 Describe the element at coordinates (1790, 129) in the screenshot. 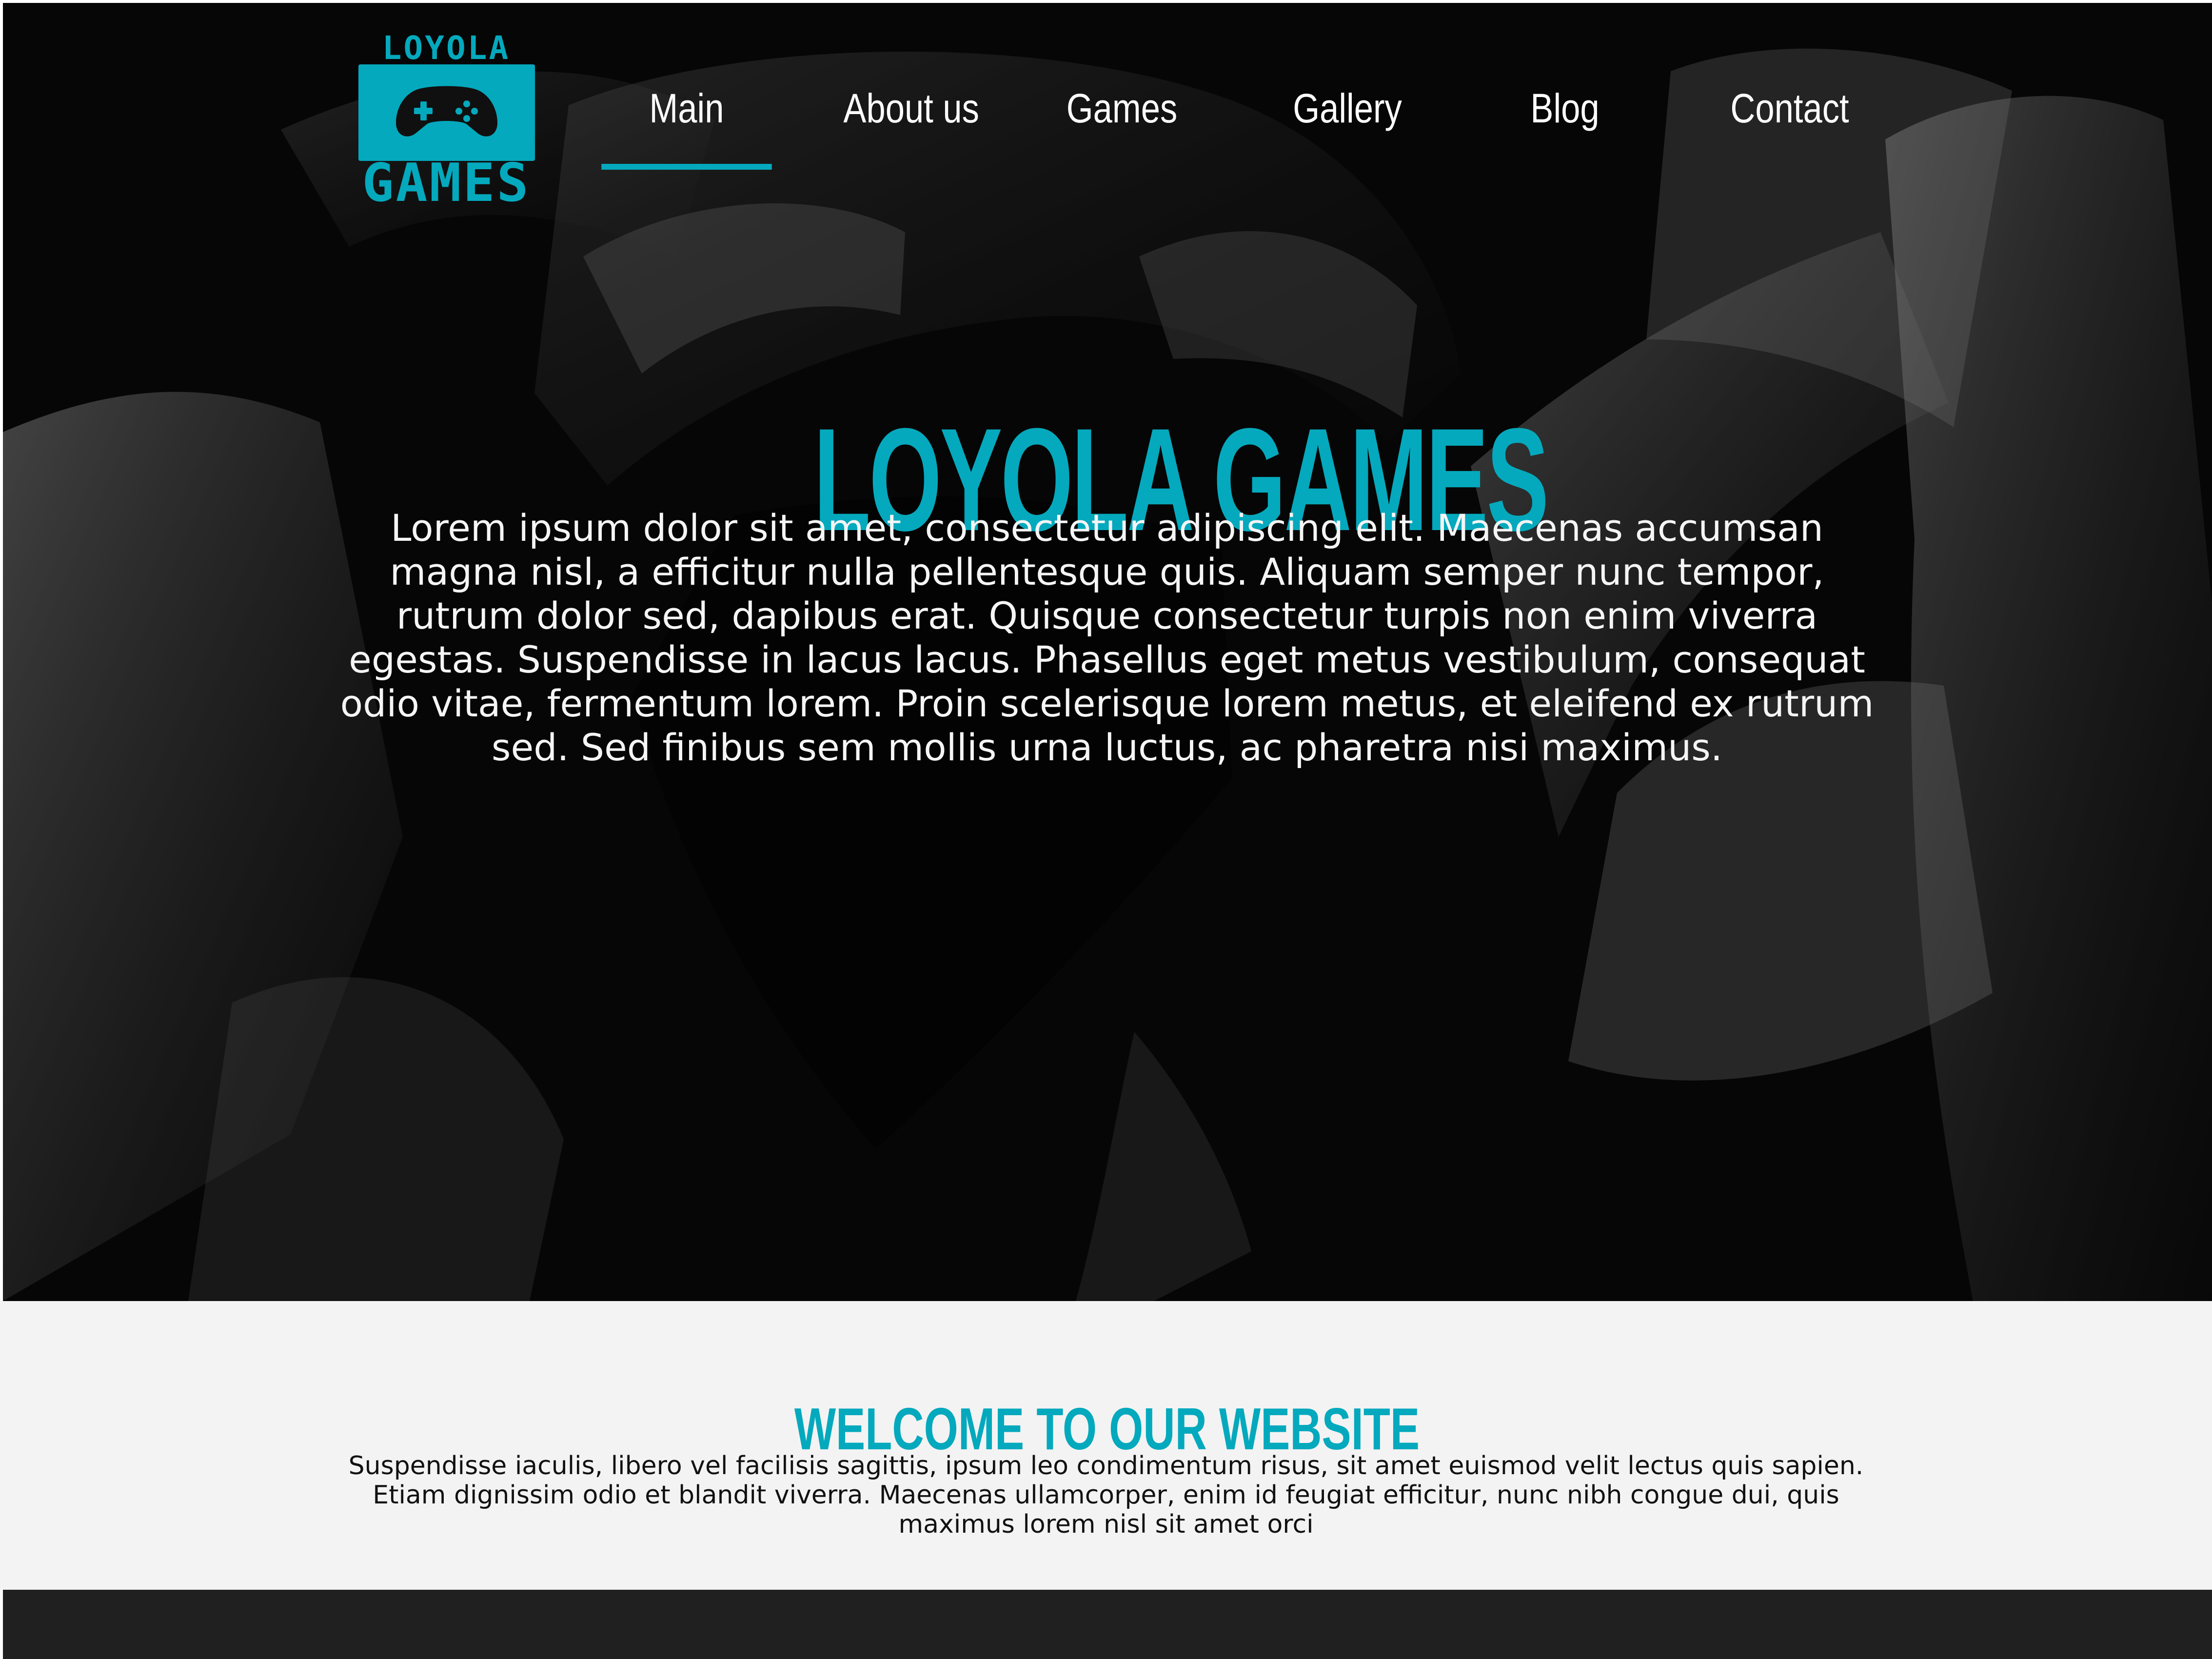

I see `nav-contact: Contact` at that location.